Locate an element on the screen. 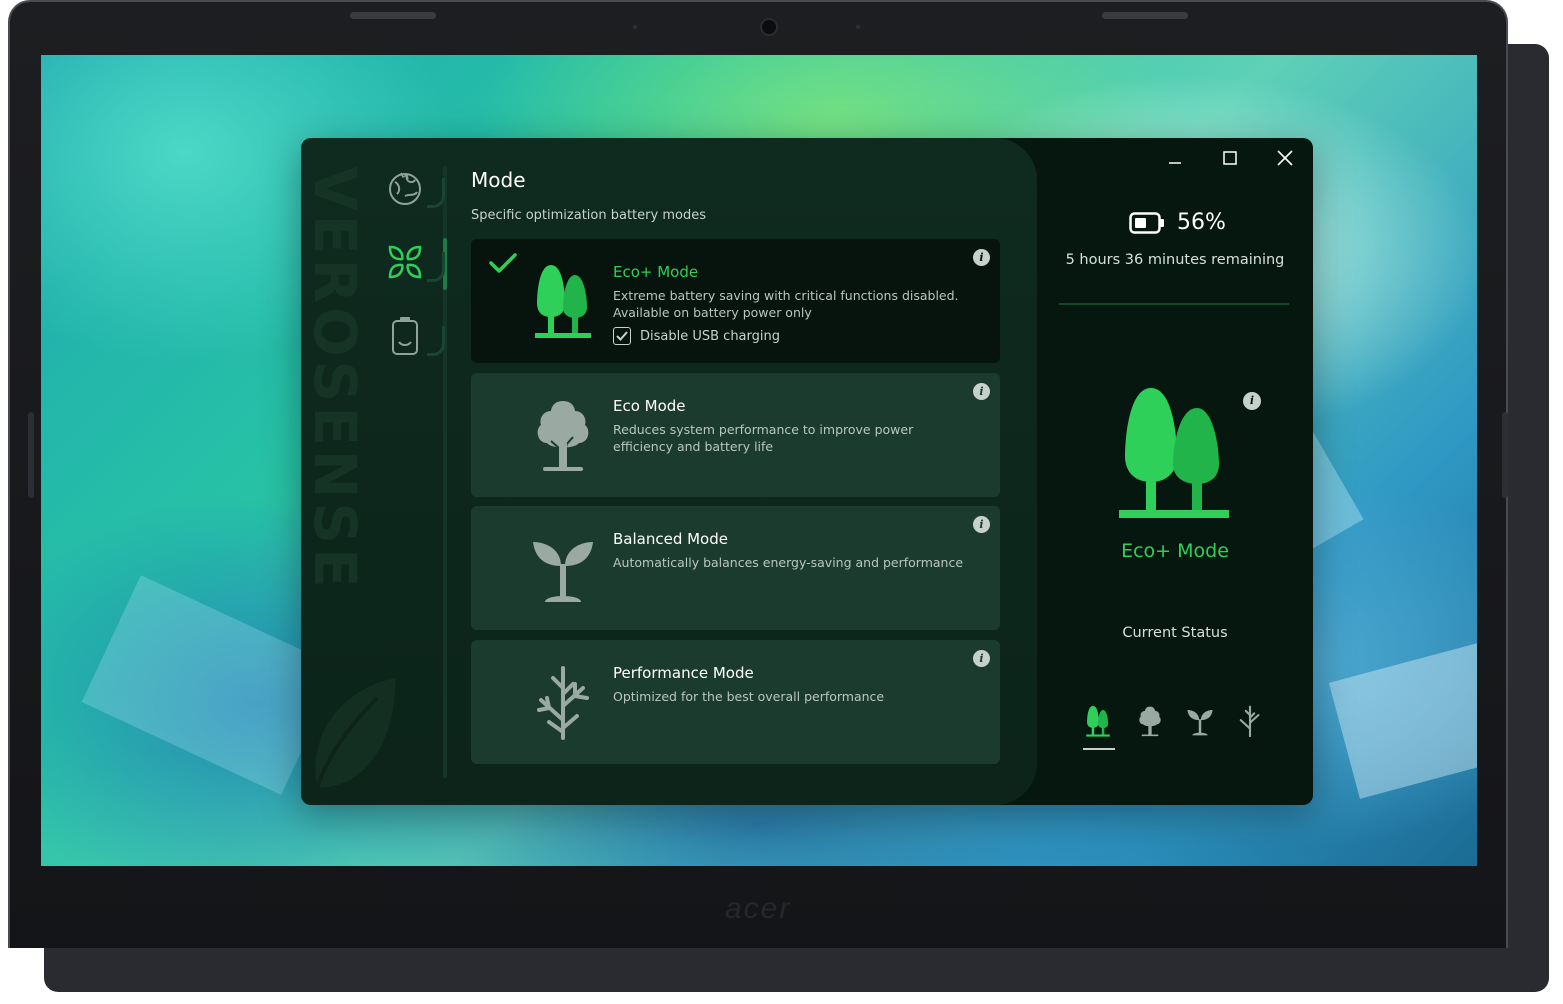 The image size is (1563, 1004). mode-name: Performance Mode is located at coordinates (683, 673).